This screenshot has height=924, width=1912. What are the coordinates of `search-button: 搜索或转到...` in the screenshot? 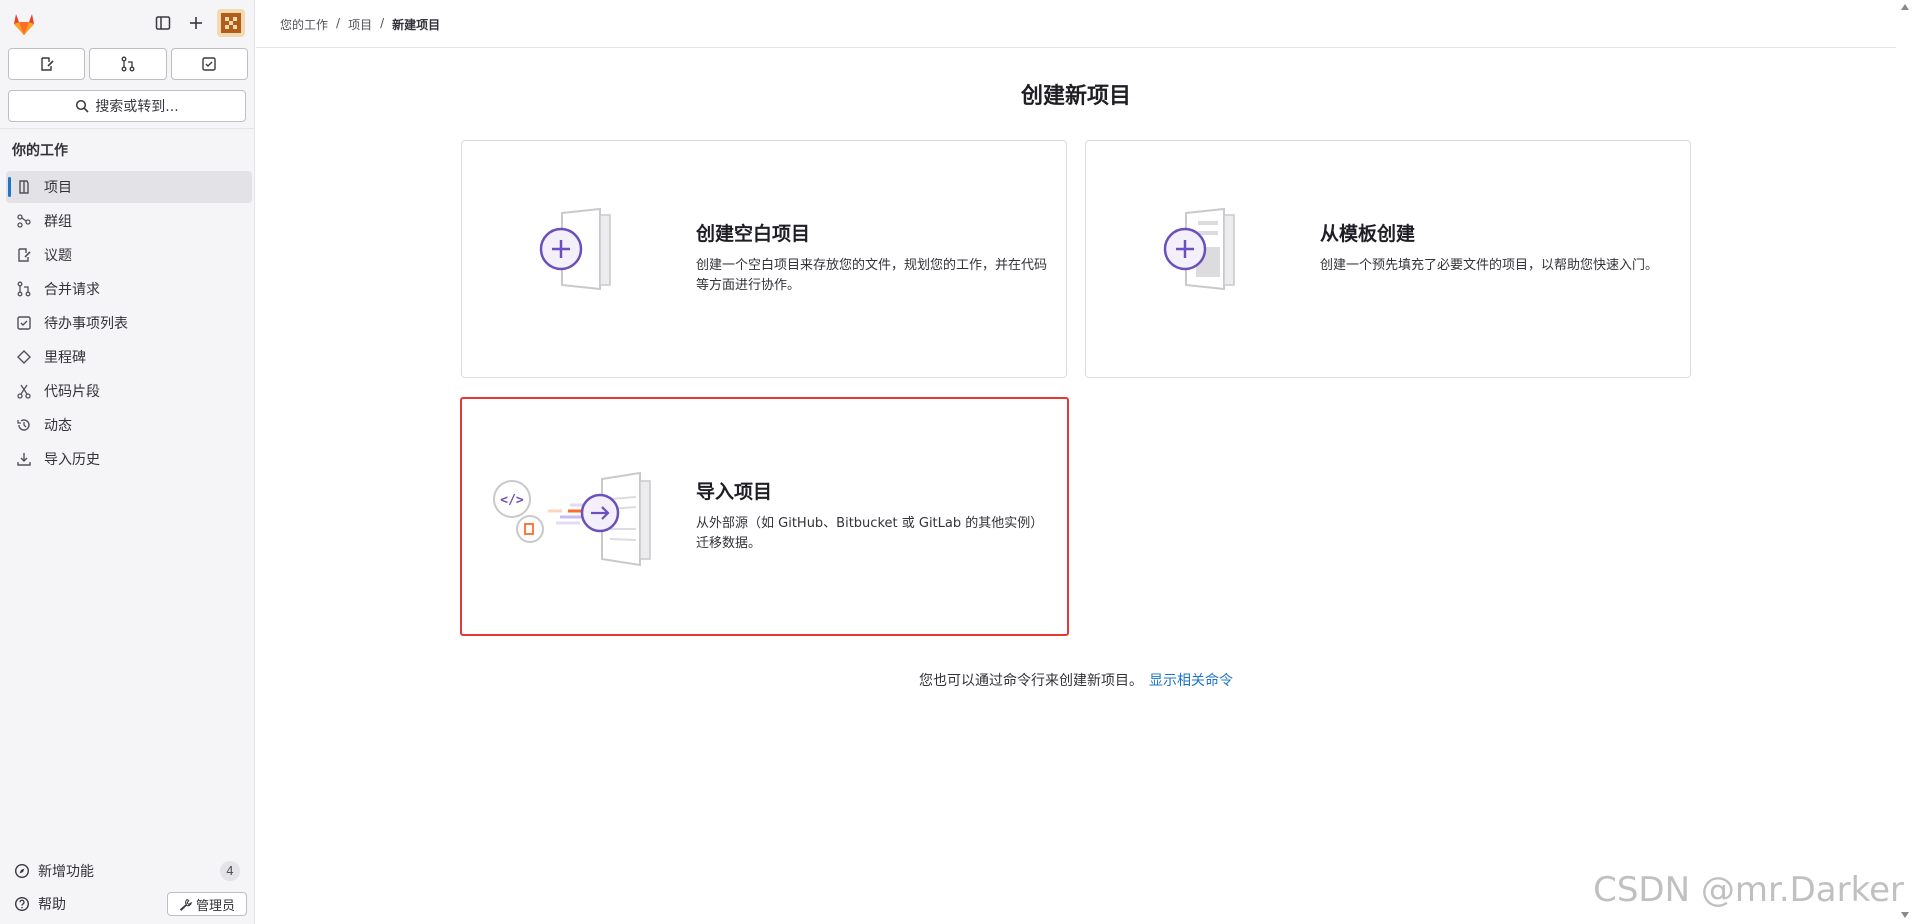 It's located at (127, 106).